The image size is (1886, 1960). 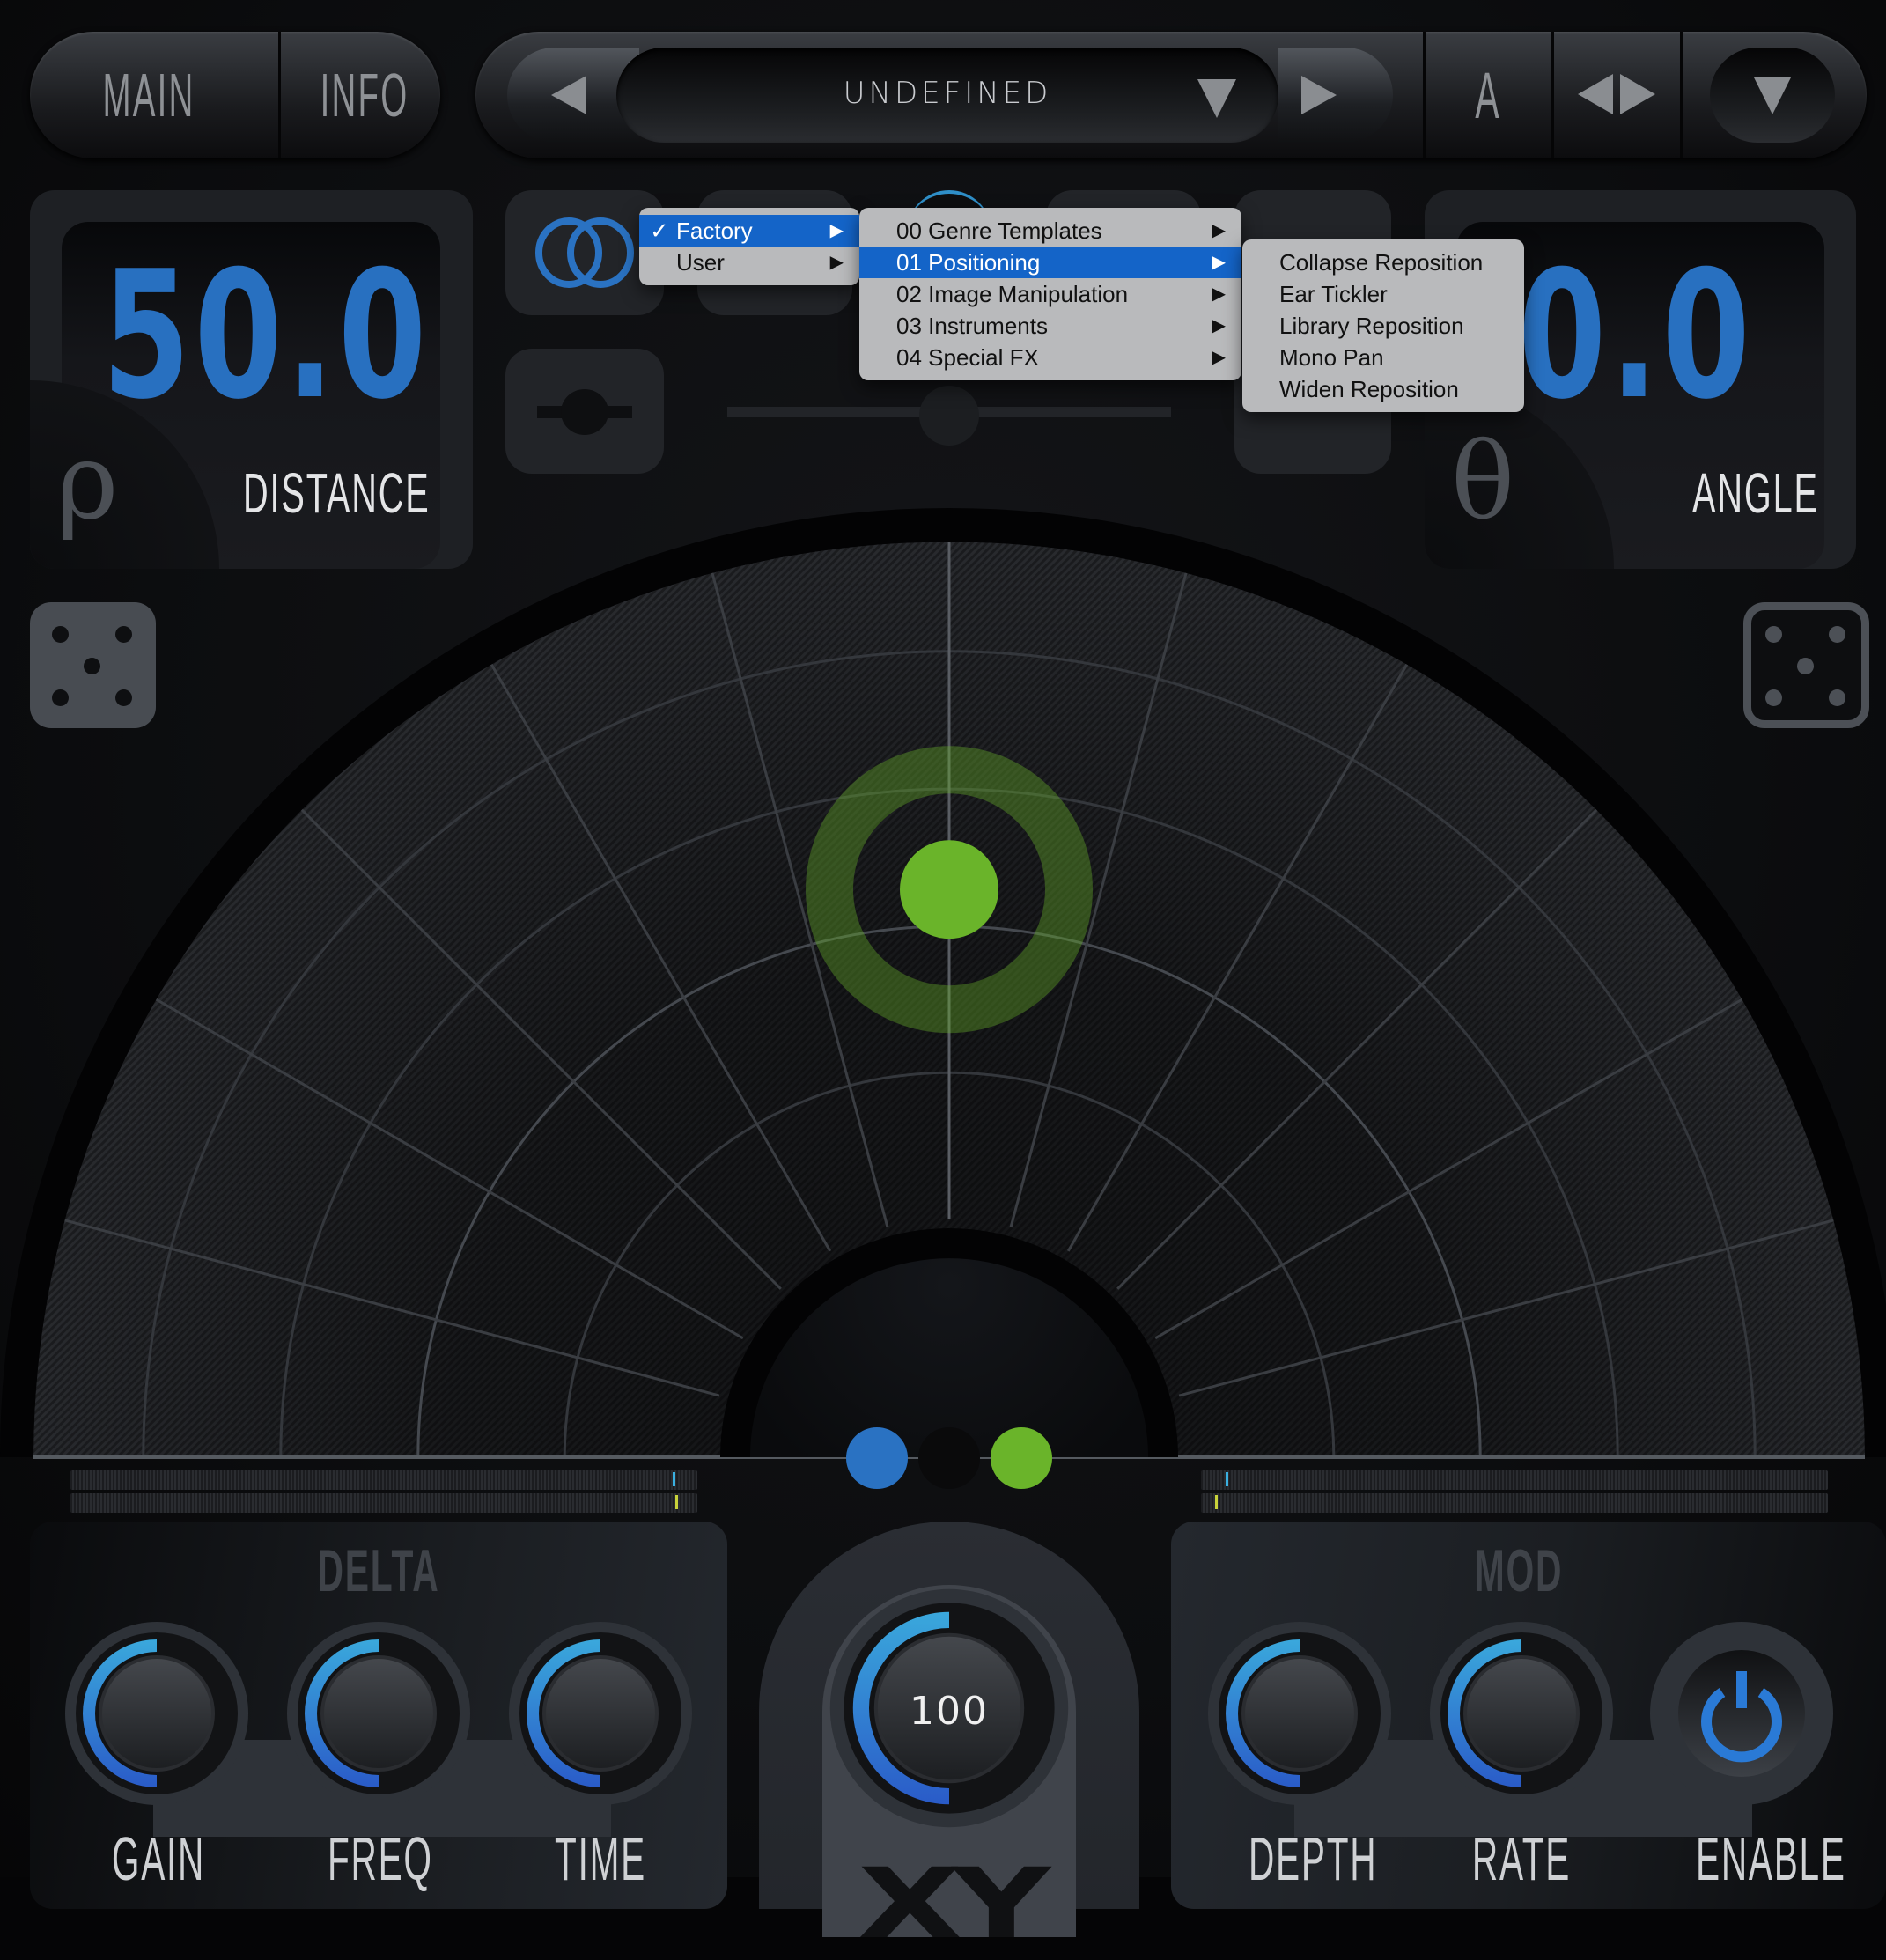 What do you see at coordinates (1514, 1503) in the screenshot?
I see `meter-right-bottom` at bounding box center [1514, 1503].